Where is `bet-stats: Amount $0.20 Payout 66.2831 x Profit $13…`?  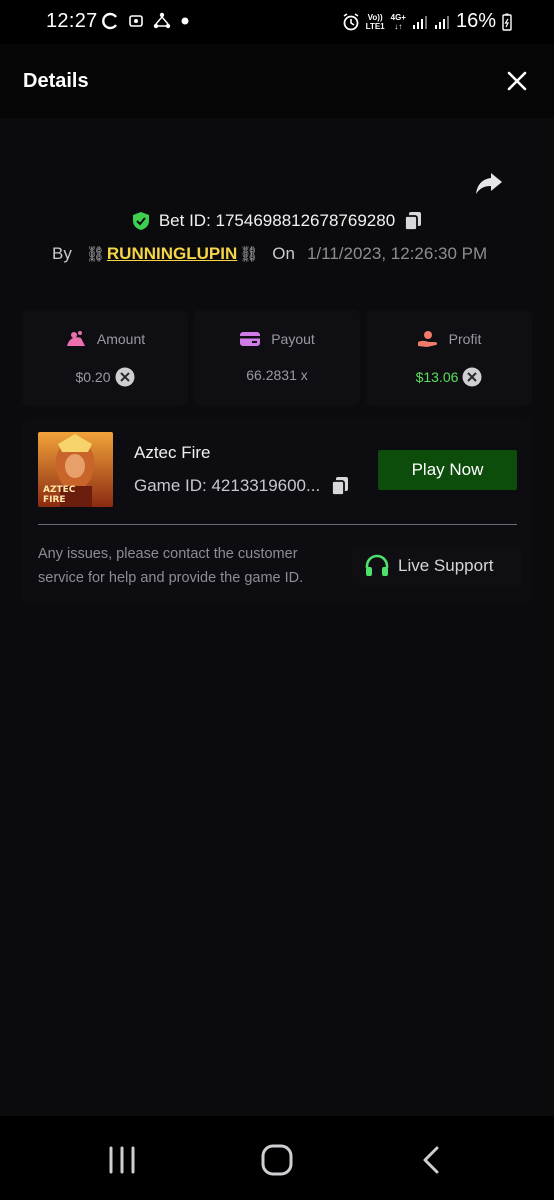
bet-stats: Amount $0.20 Payout 66.2831 x Profit $13… is located at coordinates (277, 358).